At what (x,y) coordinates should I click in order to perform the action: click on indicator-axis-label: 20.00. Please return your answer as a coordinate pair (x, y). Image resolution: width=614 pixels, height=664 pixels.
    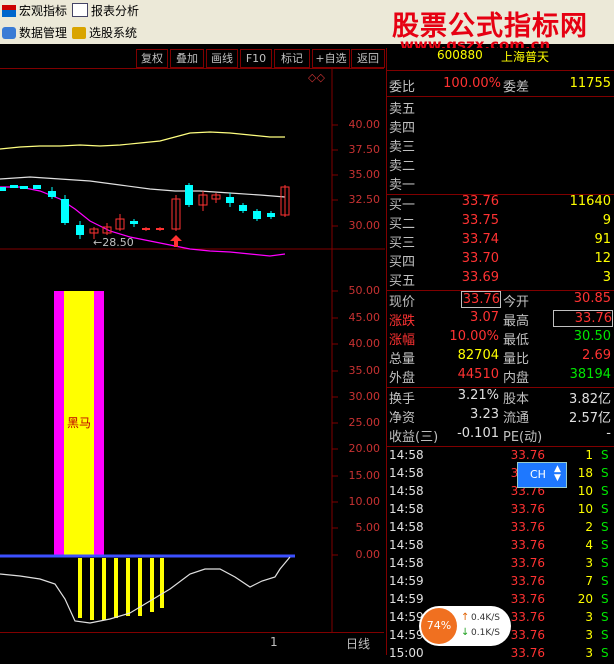
    Looking at the image, I should click on (364, 448).